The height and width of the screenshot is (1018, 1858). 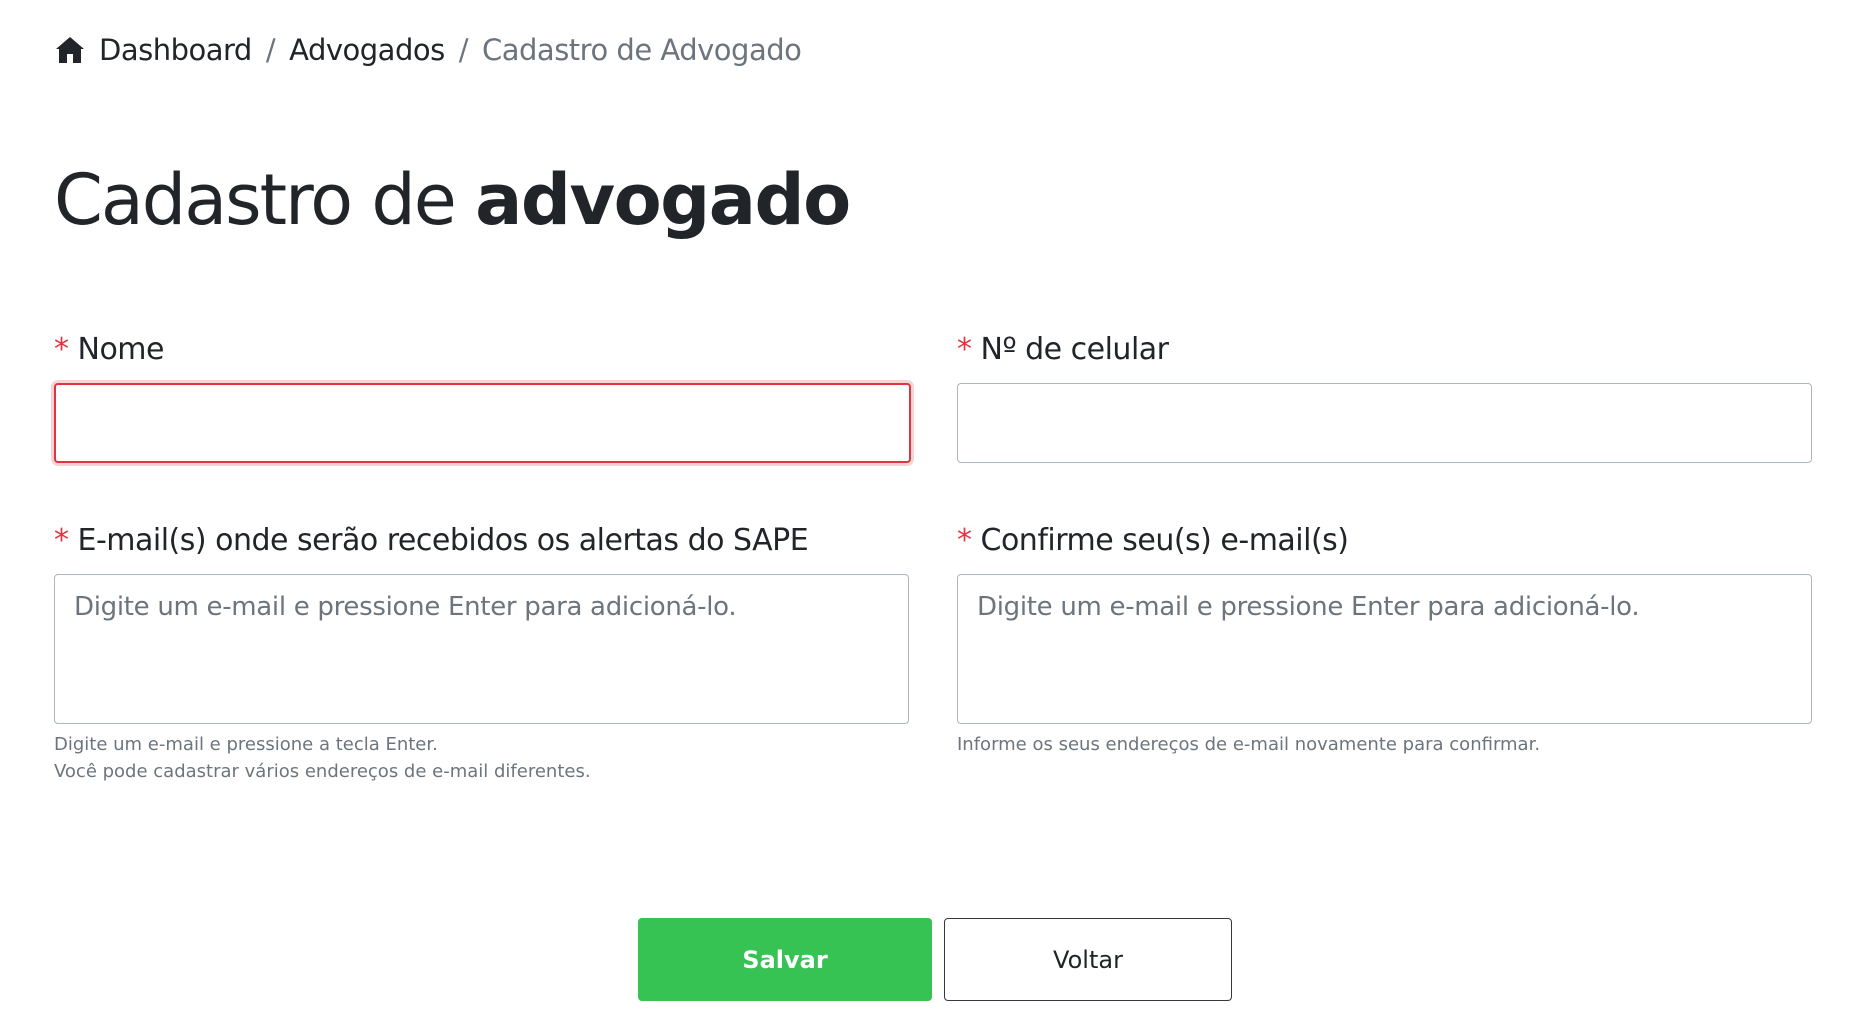 I want to click on breadcrumb-dashboard-link: Dashboard, so click(x=175, y=50).